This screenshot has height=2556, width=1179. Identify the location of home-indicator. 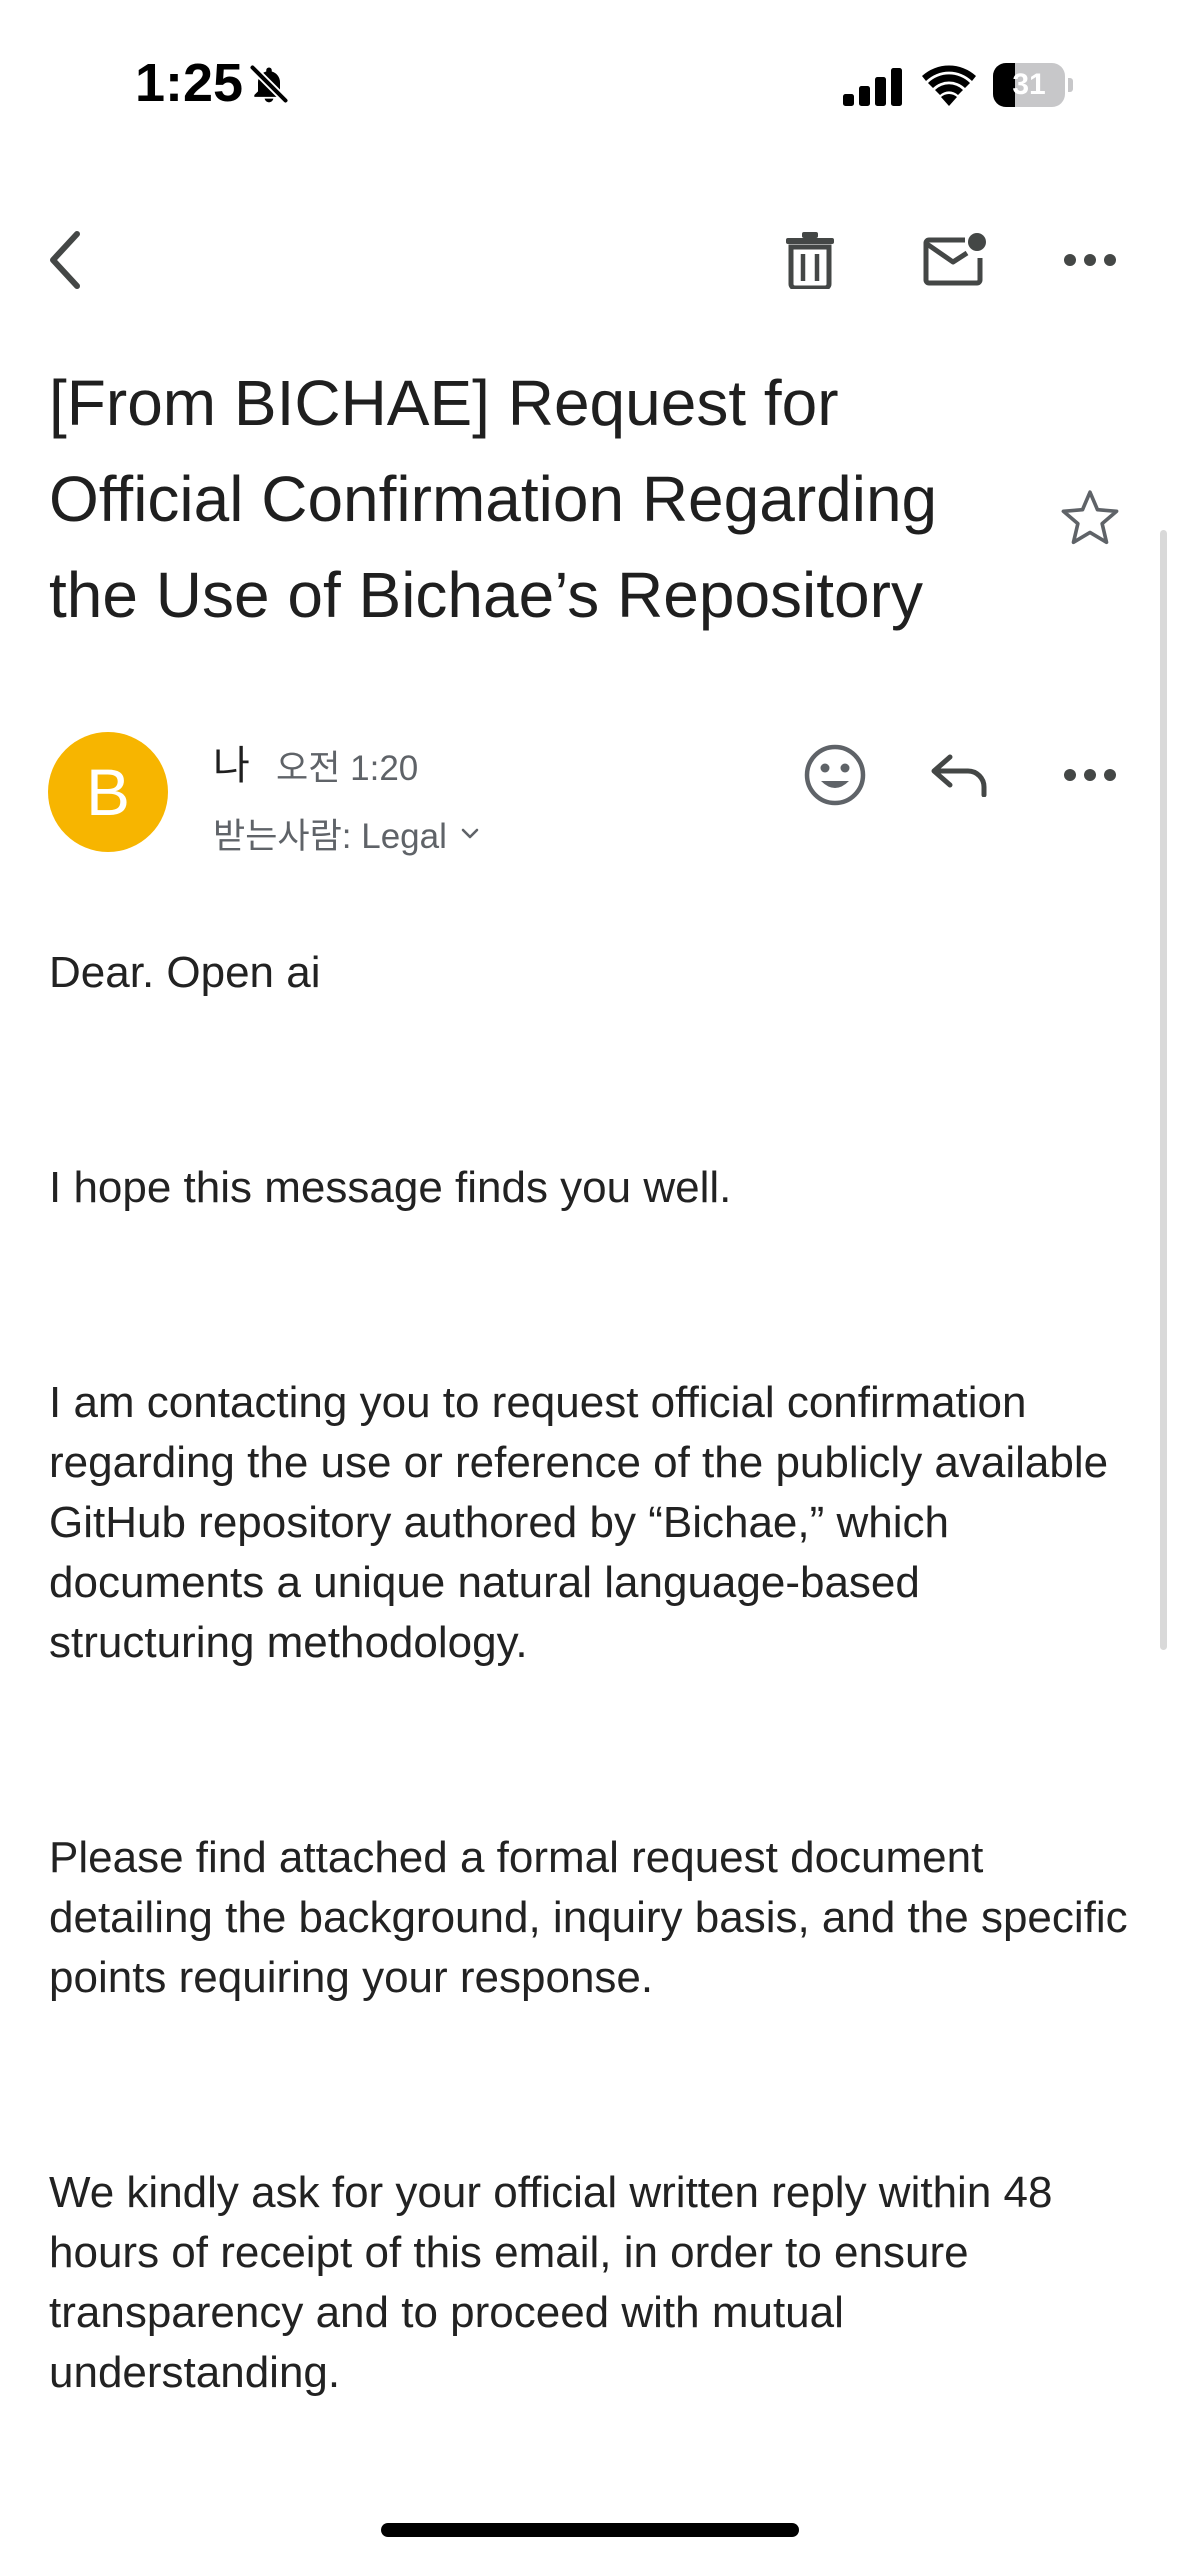
(590, 2530).